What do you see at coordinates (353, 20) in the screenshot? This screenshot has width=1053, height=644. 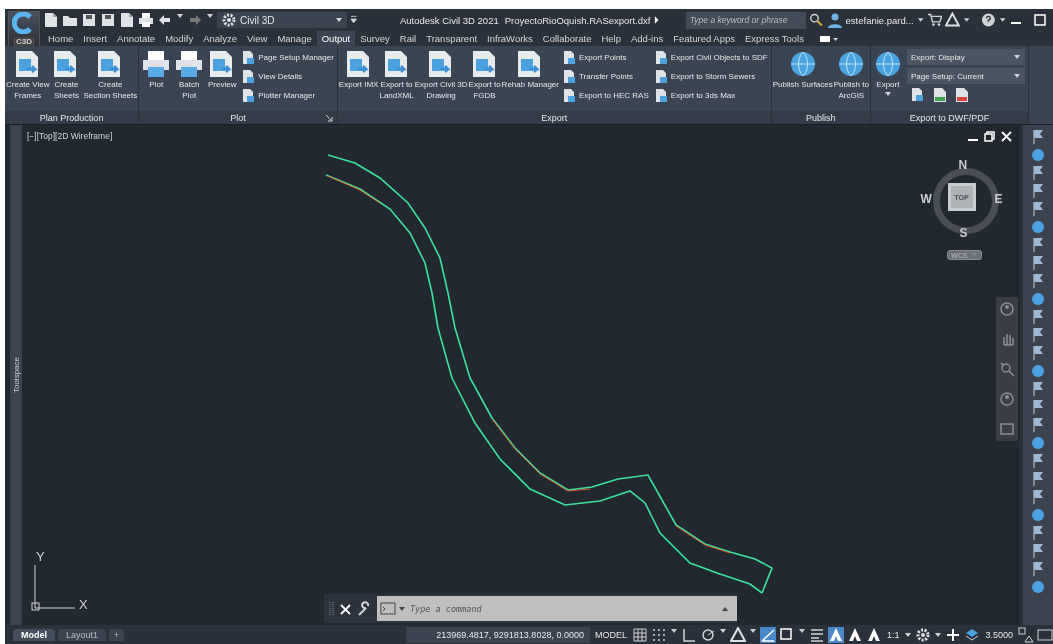 I see `customize-caret-icon` at bounding box center [353, 20].